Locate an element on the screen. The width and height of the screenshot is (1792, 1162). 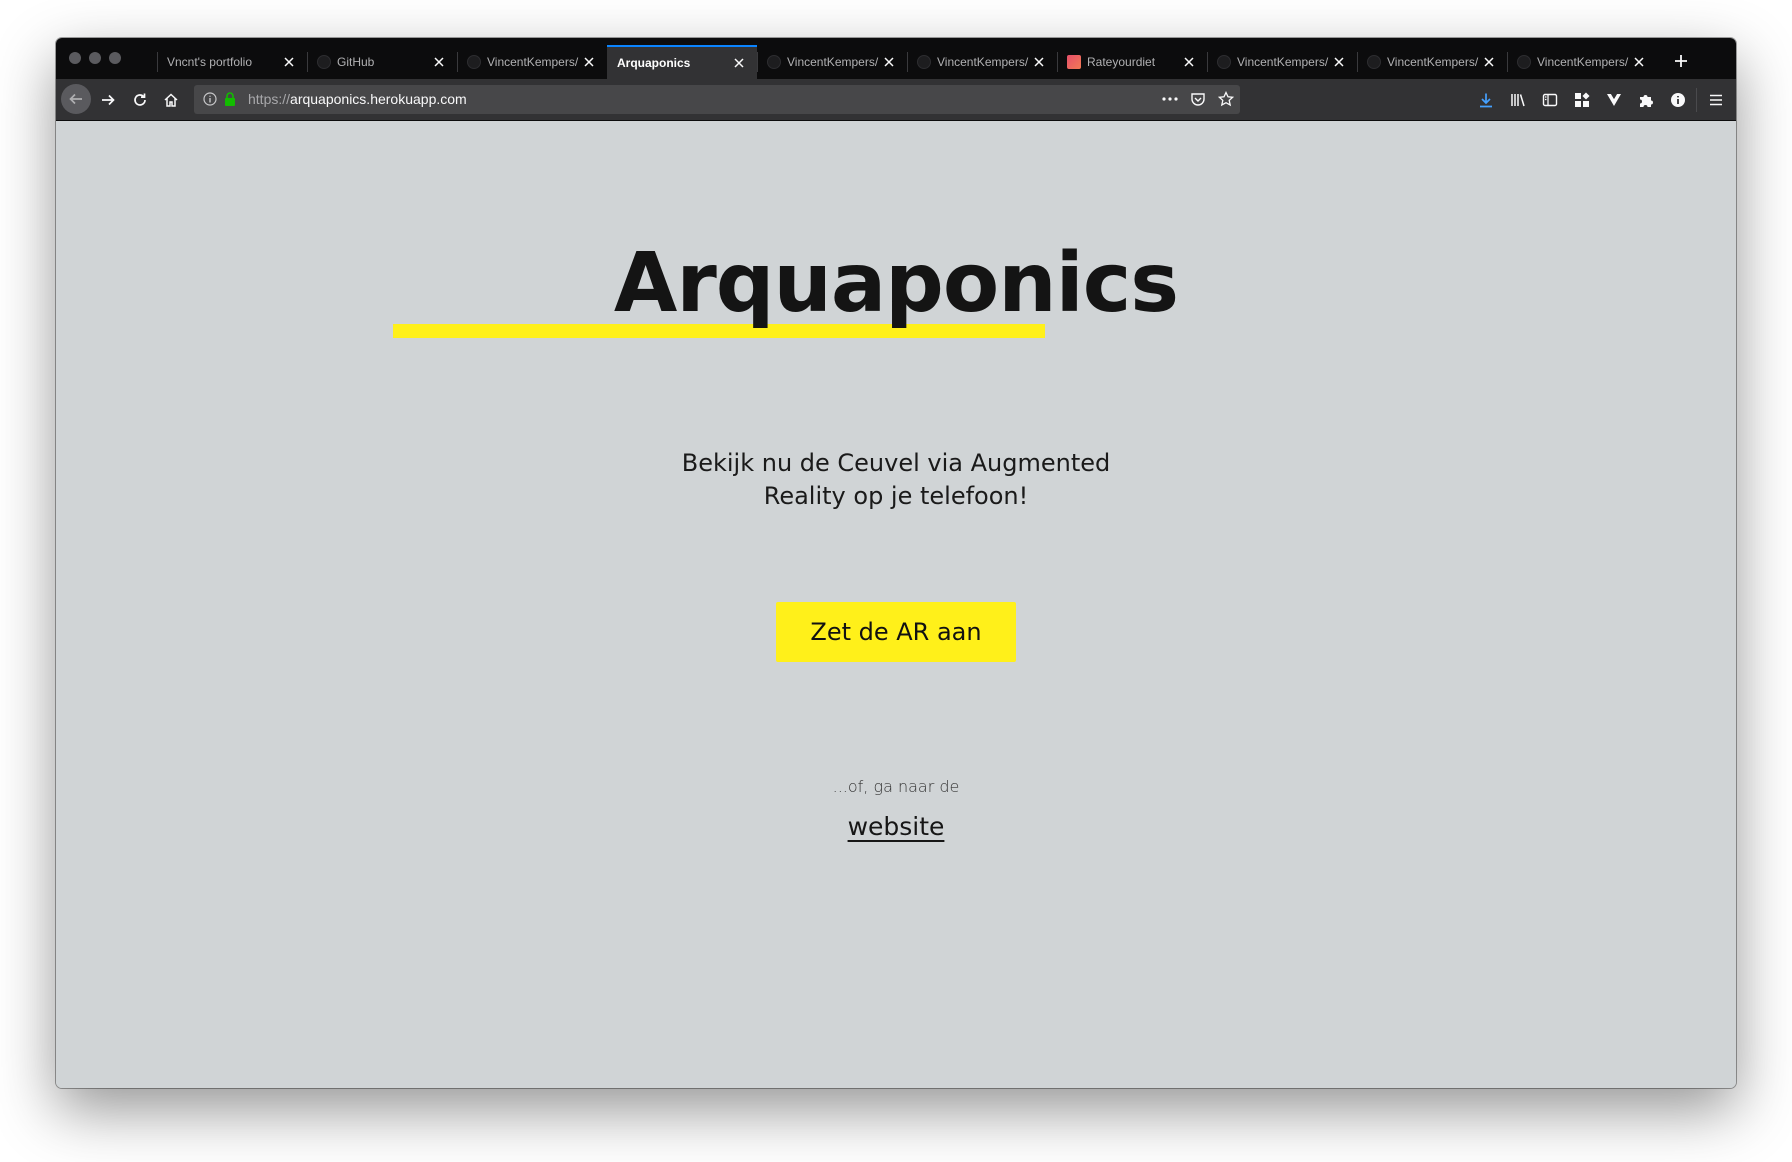
website-link: website is located at coordinates (896, 826).